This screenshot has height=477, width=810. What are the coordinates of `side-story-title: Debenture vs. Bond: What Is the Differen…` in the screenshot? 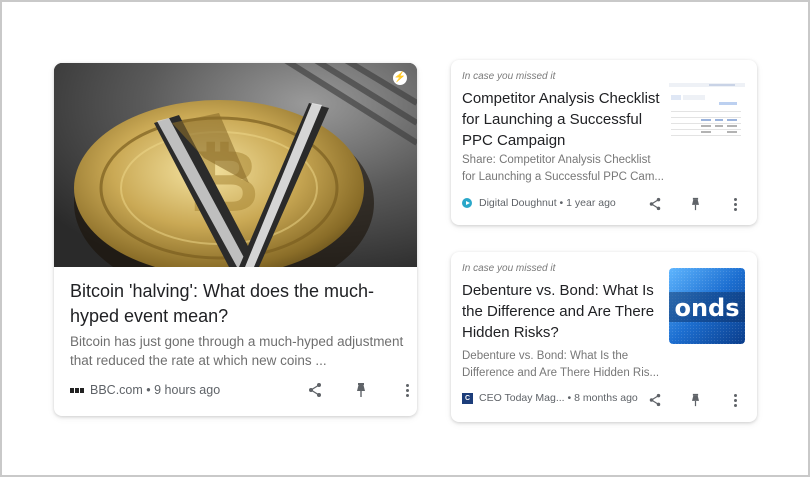 It's located at (562, 311).